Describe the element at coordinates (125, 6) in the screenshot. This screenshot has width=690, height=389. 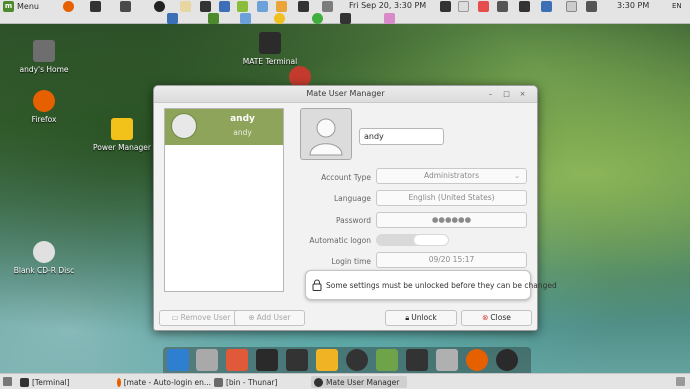
I see `files-launcher-icon` at that location.